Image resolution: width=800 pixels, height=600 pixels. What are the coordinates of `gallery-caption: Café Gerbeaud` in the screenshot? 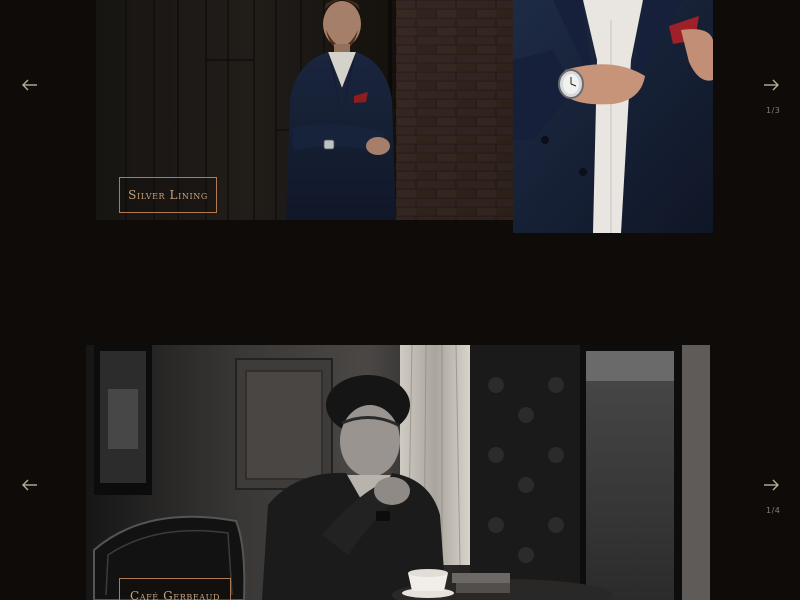 It's located at (175, 589).